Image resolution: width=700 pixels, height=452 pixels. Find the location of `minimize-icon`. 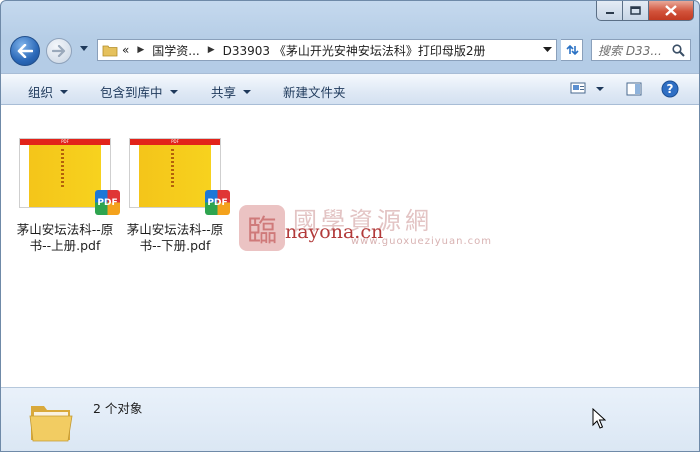

minimize-icon is located at coordinates (609, 12).